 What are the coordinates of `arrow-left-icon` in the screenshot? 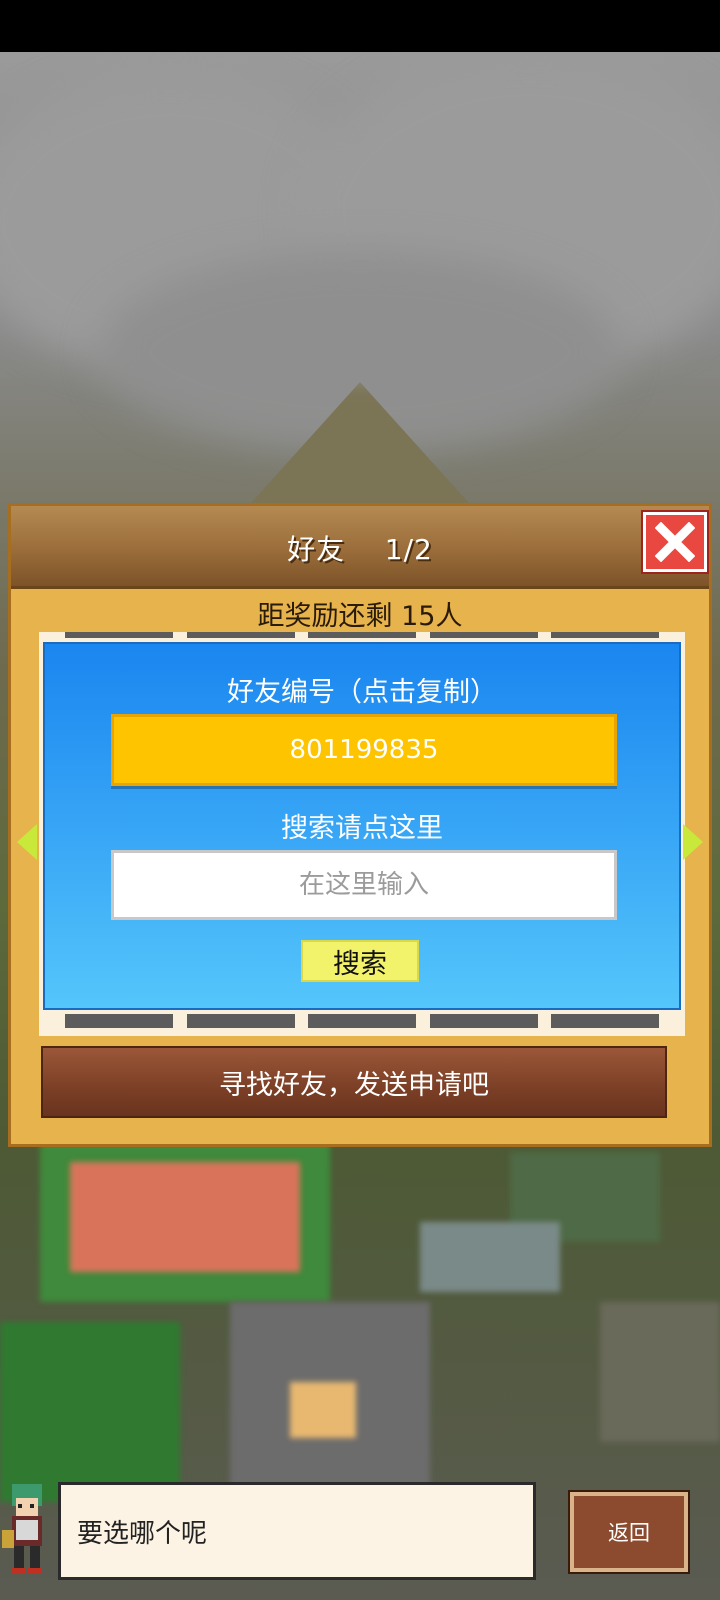 It's located at (27, 842).